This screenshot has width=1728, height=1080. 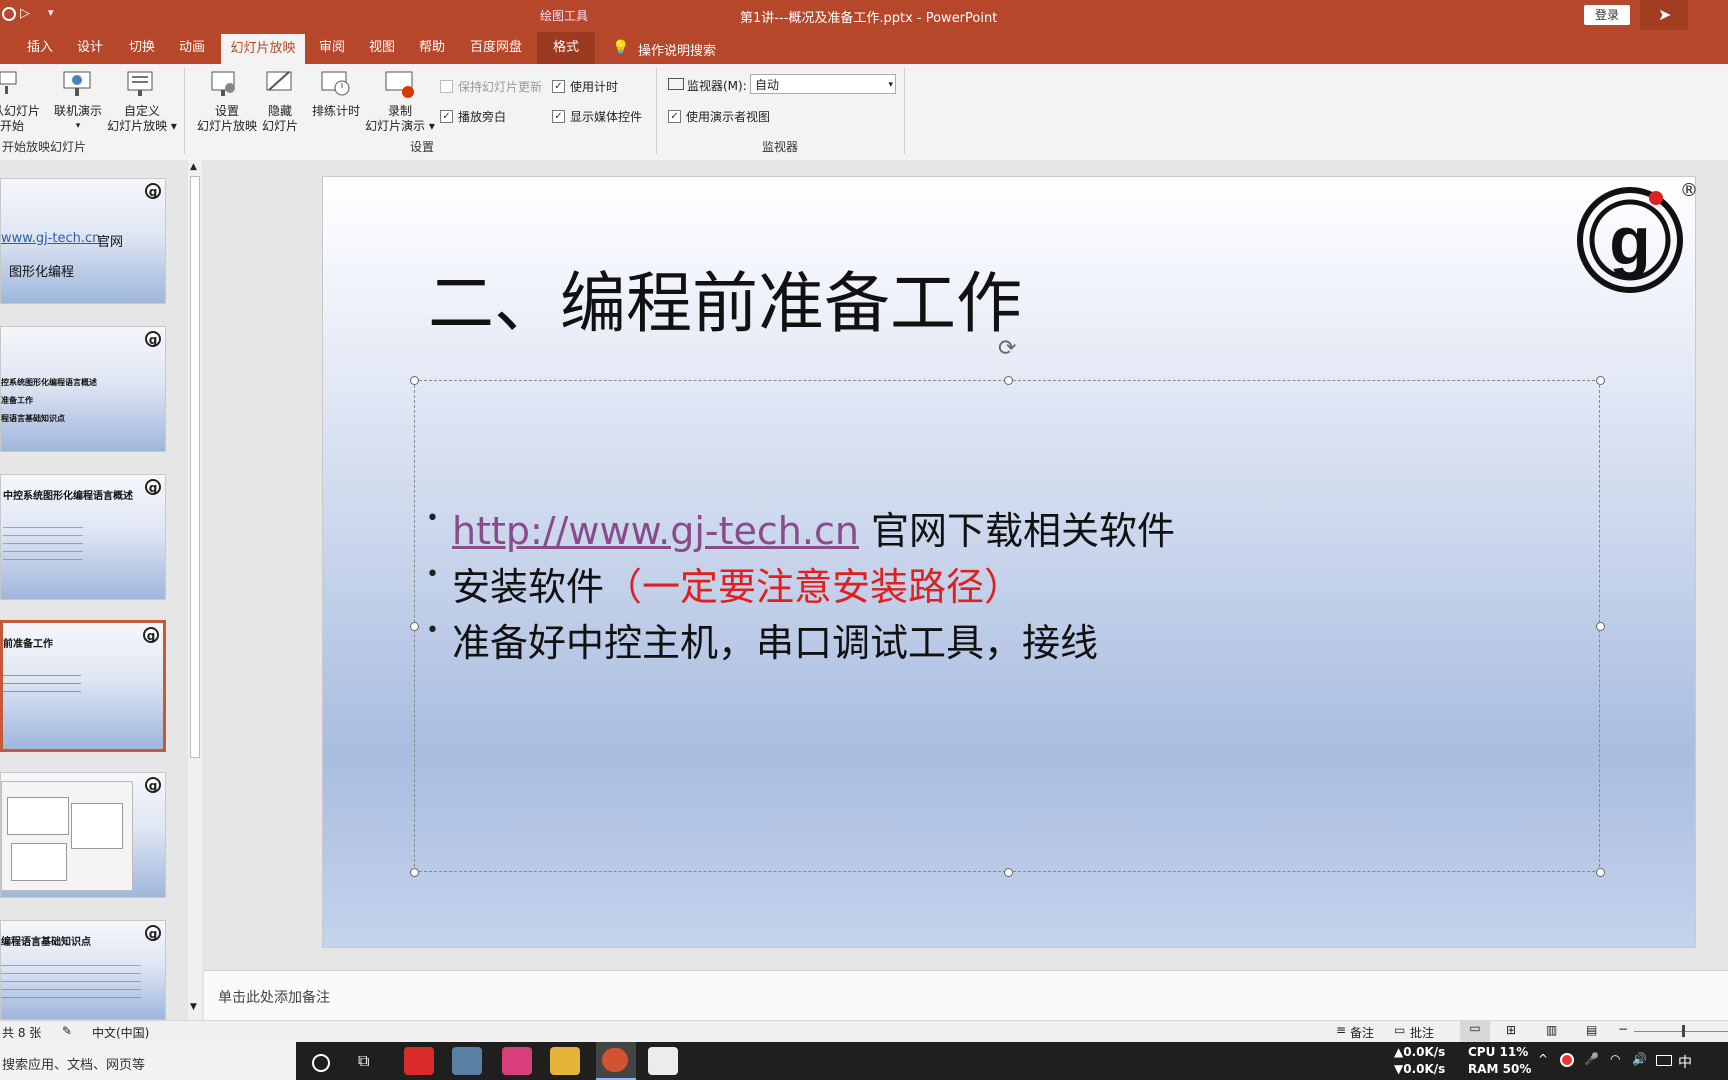 What do you see at coordinates (1630, 241) in the screenshot?
I see `svg-text: g` at bounding box center [1630, 241].